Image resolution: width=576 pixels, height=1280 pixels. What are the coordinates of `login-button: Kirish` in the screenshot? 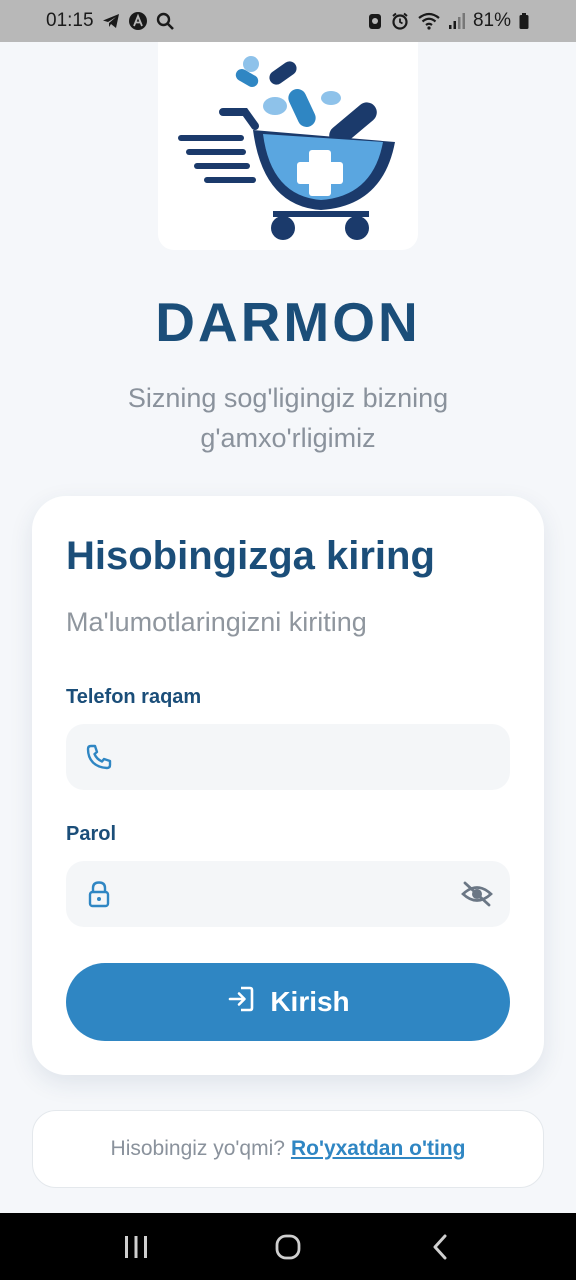 It's located at (288, 1002).